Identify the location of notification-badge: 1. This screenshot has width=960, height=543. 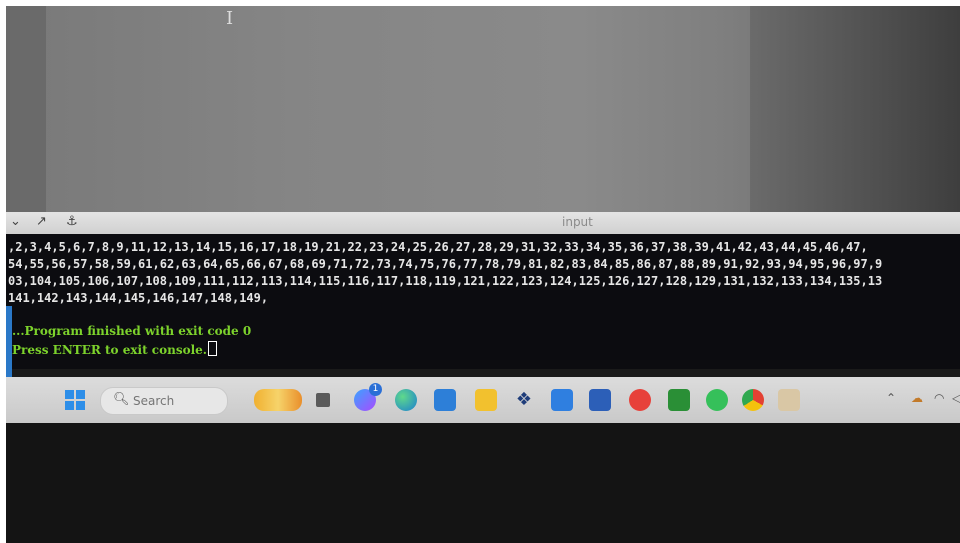
(375, 389).